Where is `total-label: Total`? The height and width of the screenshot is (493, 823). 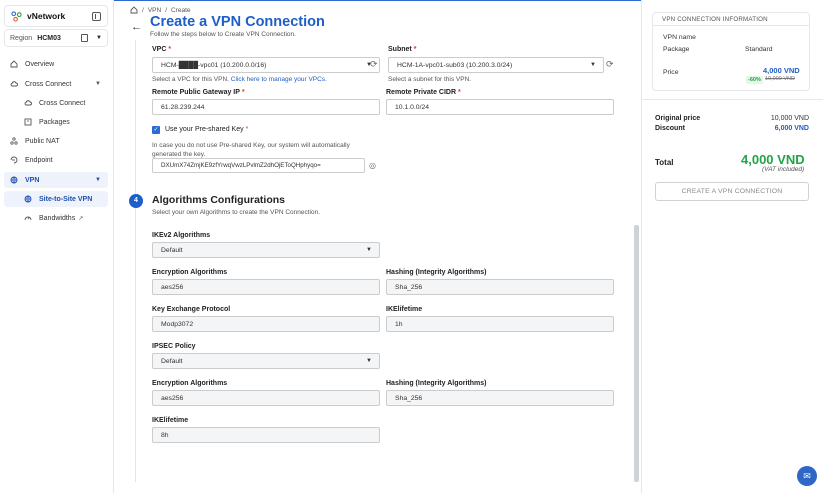
total-label: Total is located at coordinates (664, 162).